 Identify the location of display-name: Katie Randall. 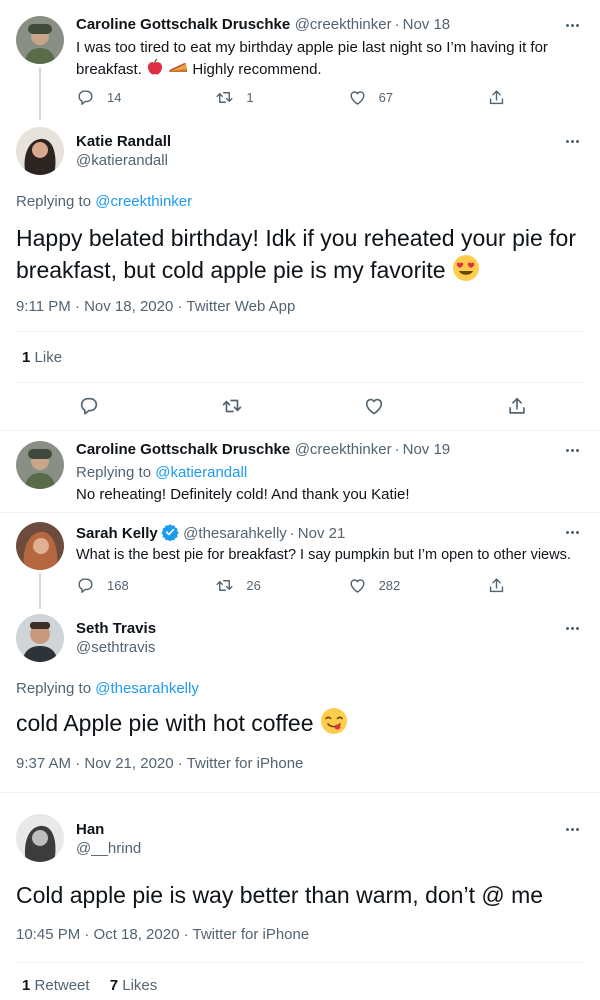
(123, 141).